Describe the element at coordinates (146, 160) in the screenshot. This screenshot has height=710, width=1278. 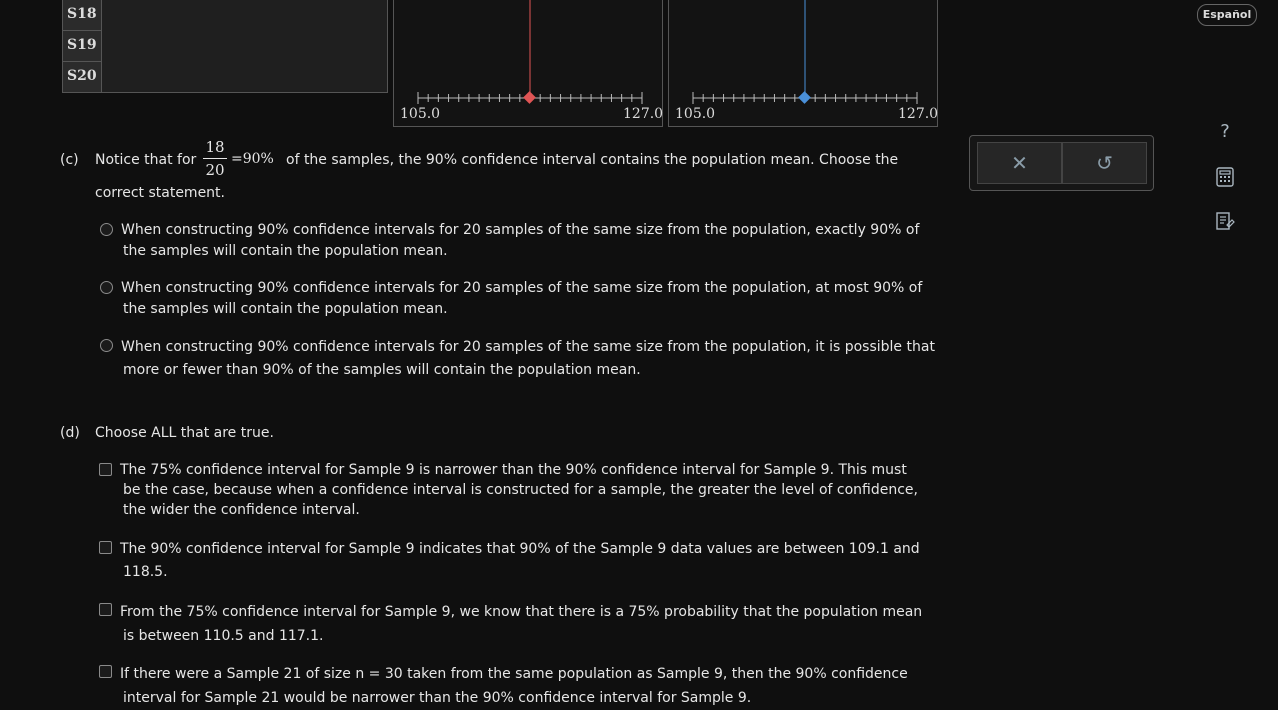
I see `part-c-prefix: Notice that for` at that location.